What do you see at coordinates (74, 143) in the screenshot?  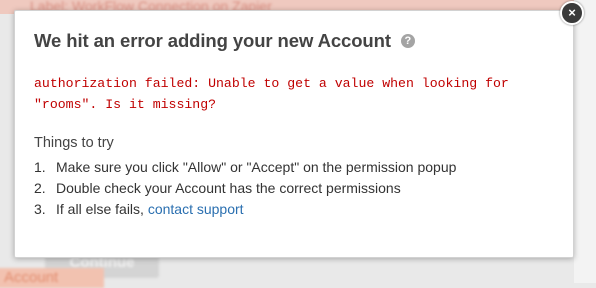 I see `tips-heading: Things to try` at bounding box center [74, 143].